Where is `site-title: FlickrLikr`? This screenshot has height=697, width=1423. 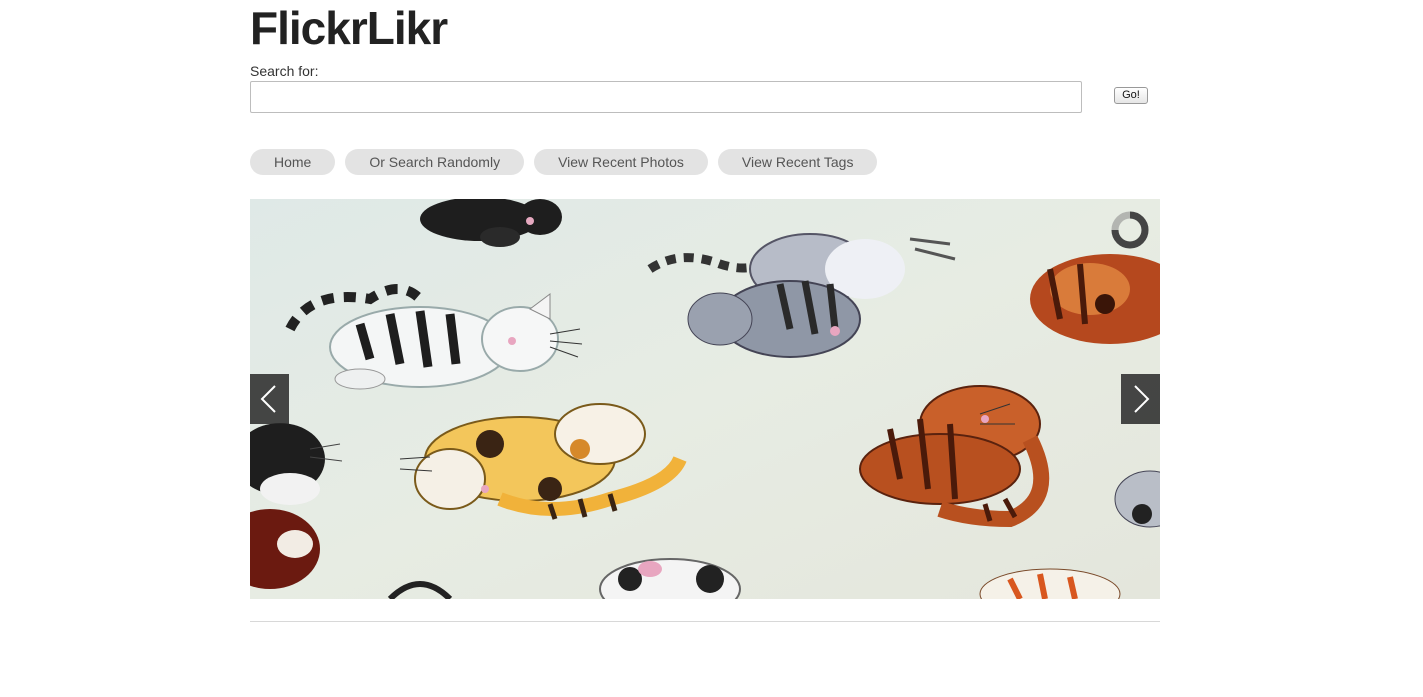
site-title: FlickrLikr is located at coordinates (349, 28).